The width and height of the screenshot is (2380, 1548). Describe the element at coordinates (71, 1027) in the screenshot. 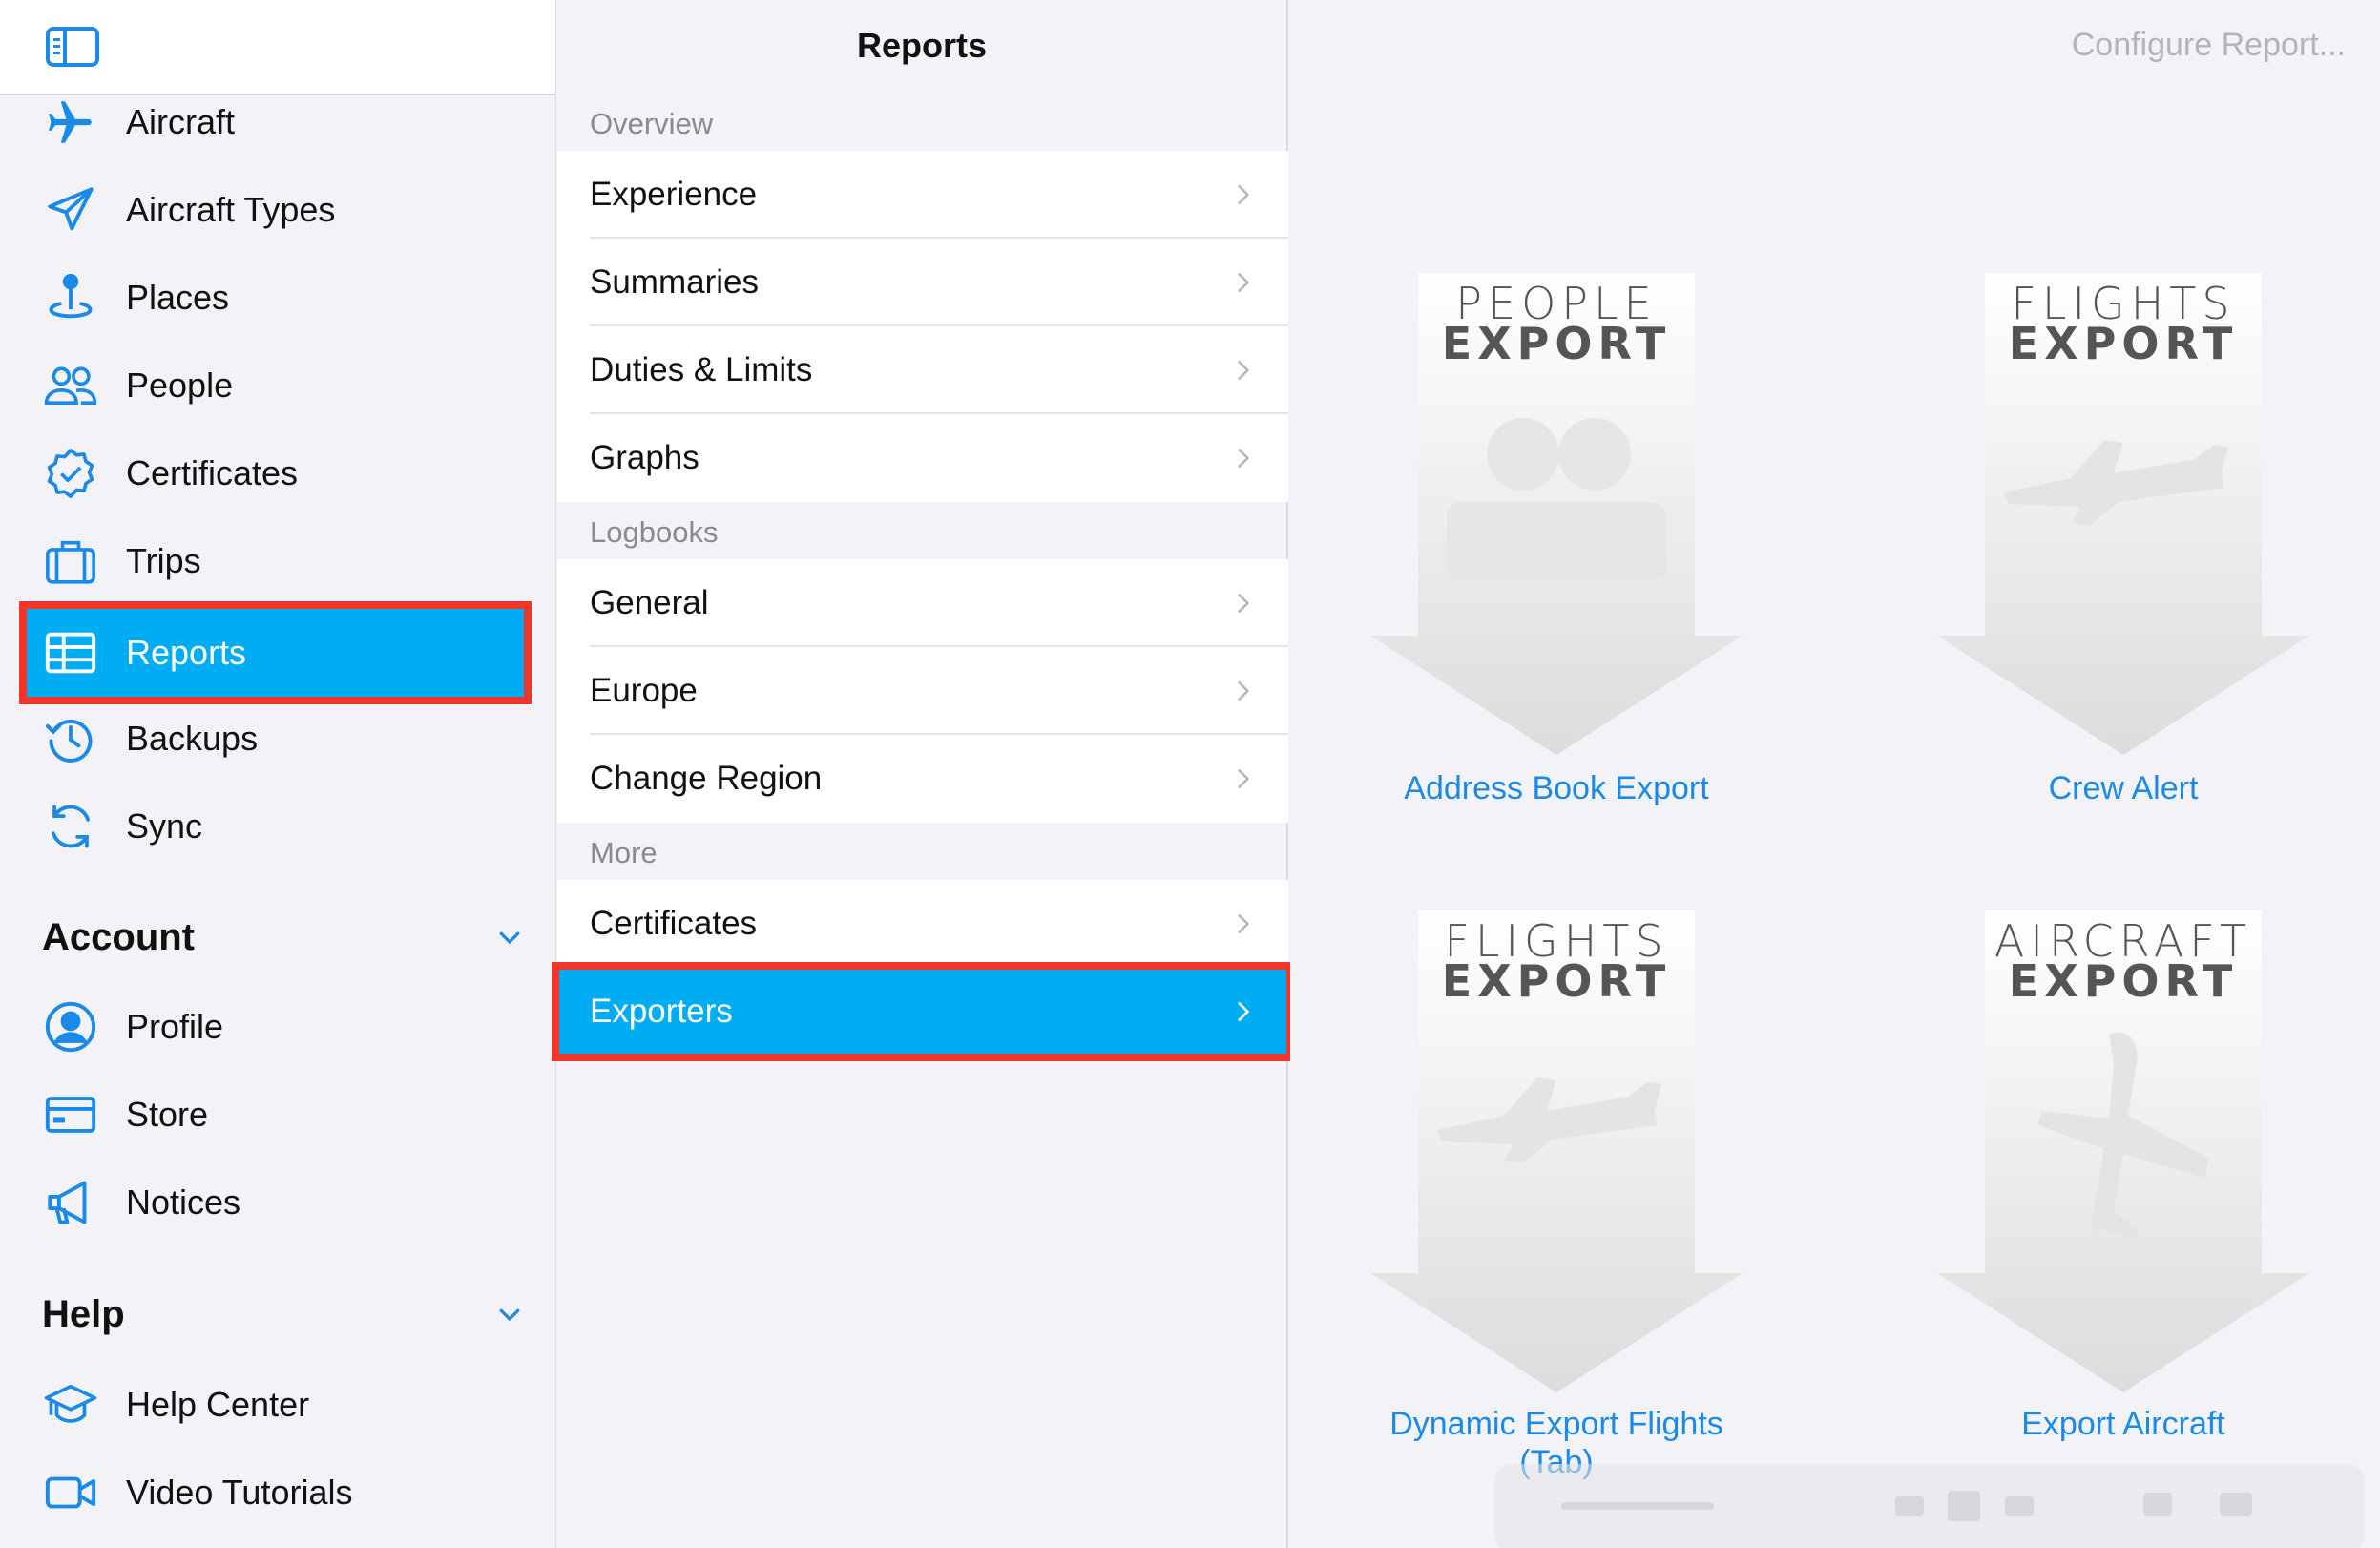

I see `profile-icon` at that location.